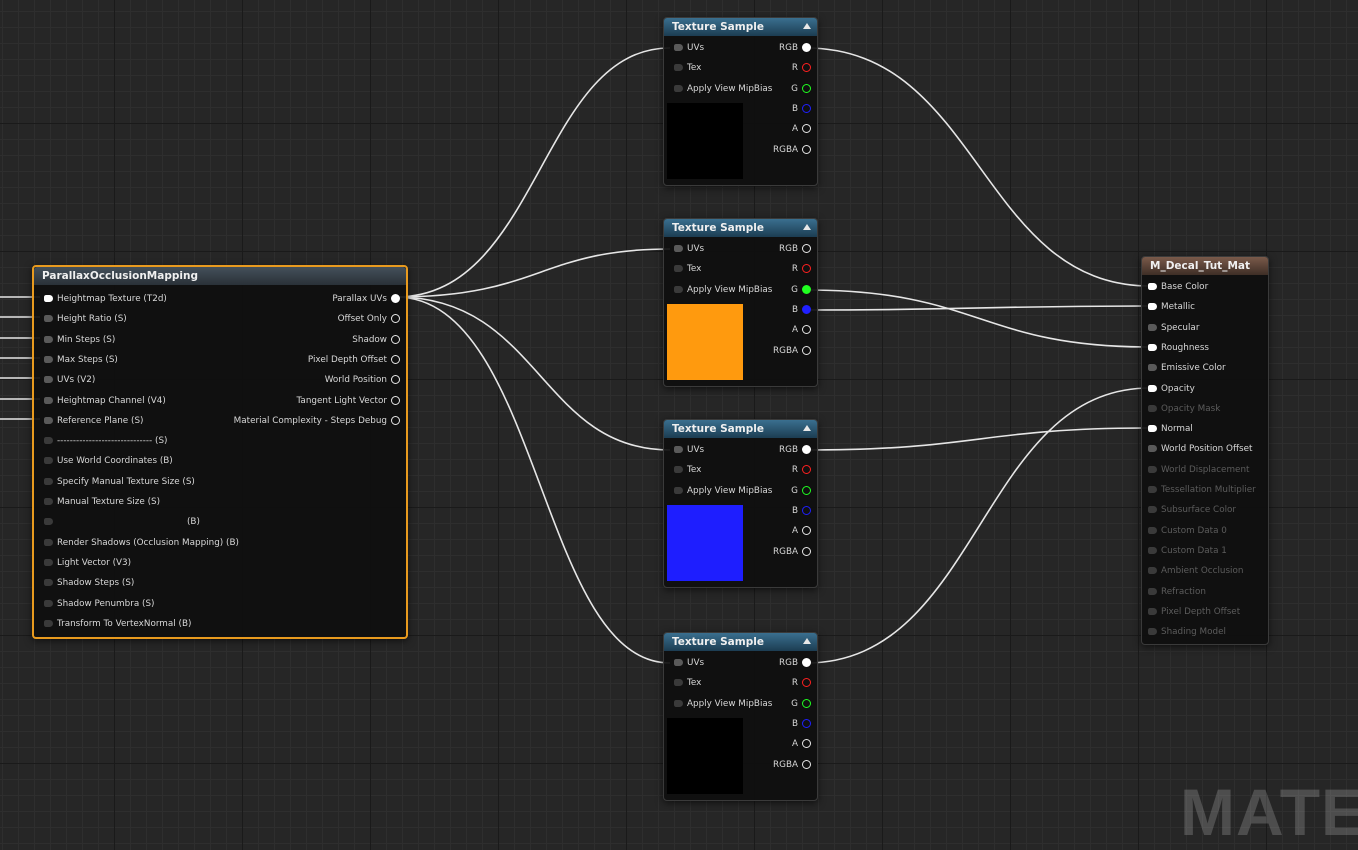 This screenshot has height=850, width=1358. What do you see at coordinates (317, 421) in the screenshot?
I see `pom-output-pin: Material Complexity - Steps Debug` at bounding box center [317, 421].